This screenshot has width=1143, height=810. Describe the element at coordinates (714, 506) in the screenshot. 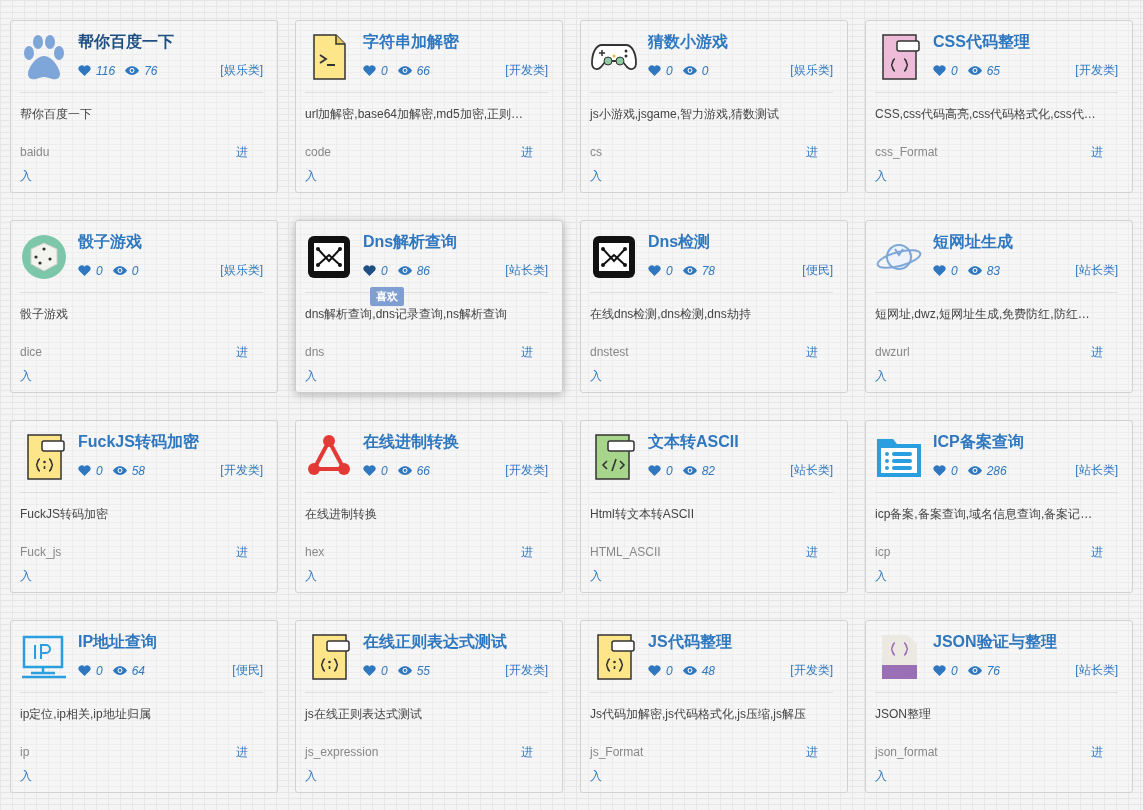

I see `tool-card: 文本转ASCII 0 82 [站长类] Html转文本转ASCII HTML_ASCII 进 入` at that location.